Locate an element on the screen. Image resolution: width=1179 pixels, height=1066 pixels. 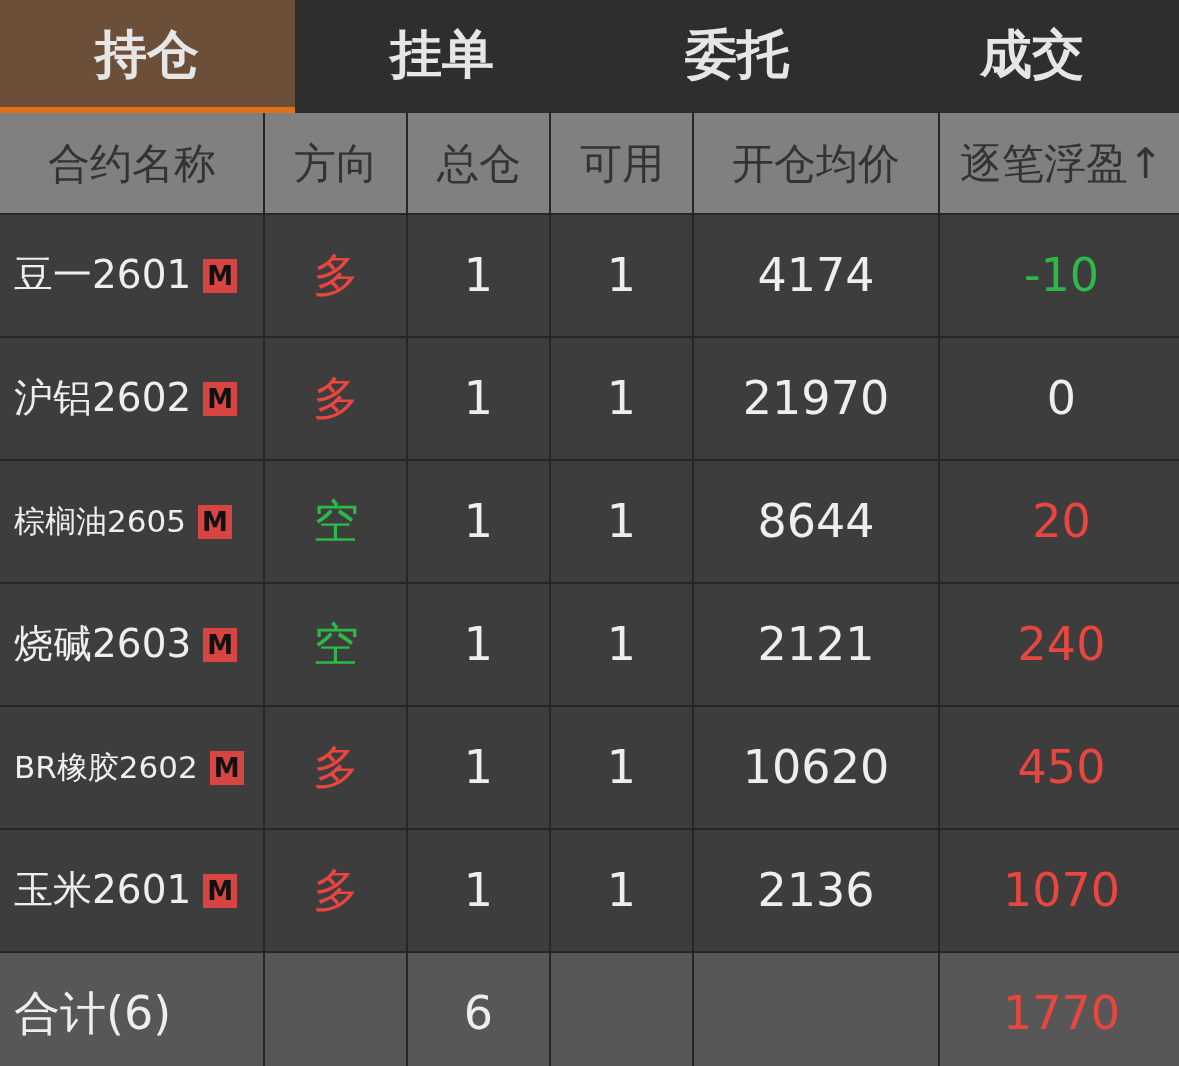
profit-value: 1070 is located at coordinates (1061, 890).